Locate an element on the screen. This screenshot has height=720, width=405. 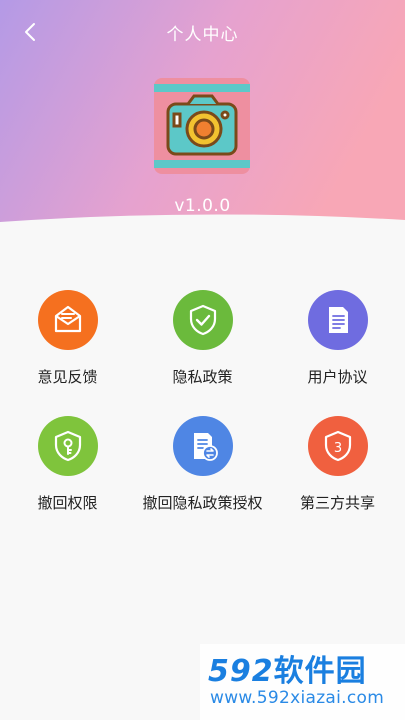
menu-item-privacy-policy: 隐私政策 is located at coordinates (202, 345).